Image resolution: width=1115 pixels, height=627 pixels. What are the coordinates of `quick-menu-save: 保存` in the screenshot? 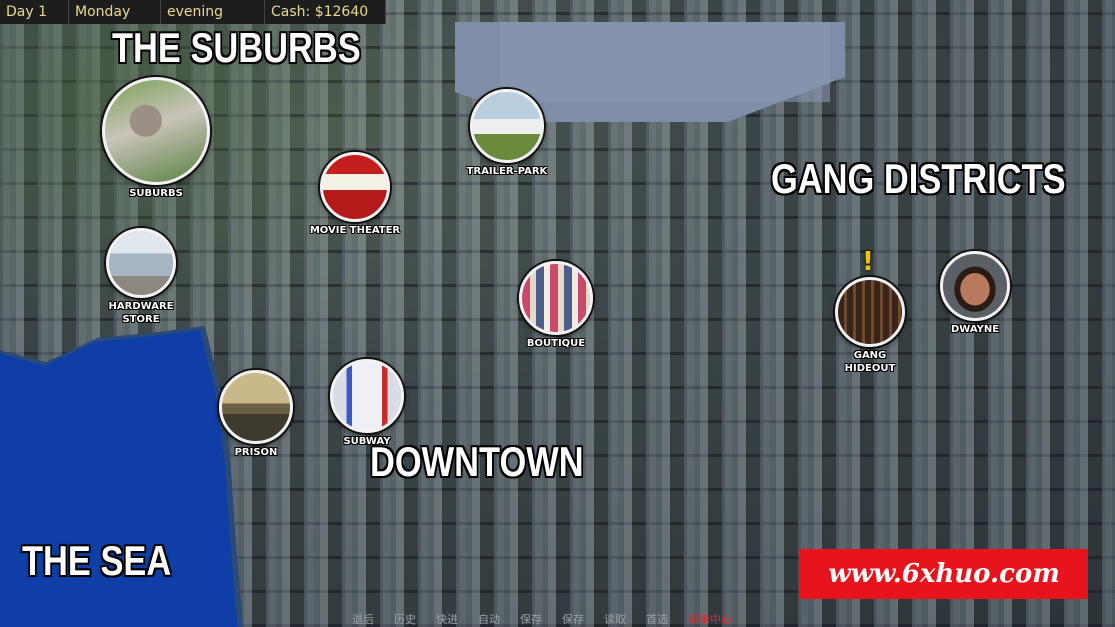 It's located at (531, 619).